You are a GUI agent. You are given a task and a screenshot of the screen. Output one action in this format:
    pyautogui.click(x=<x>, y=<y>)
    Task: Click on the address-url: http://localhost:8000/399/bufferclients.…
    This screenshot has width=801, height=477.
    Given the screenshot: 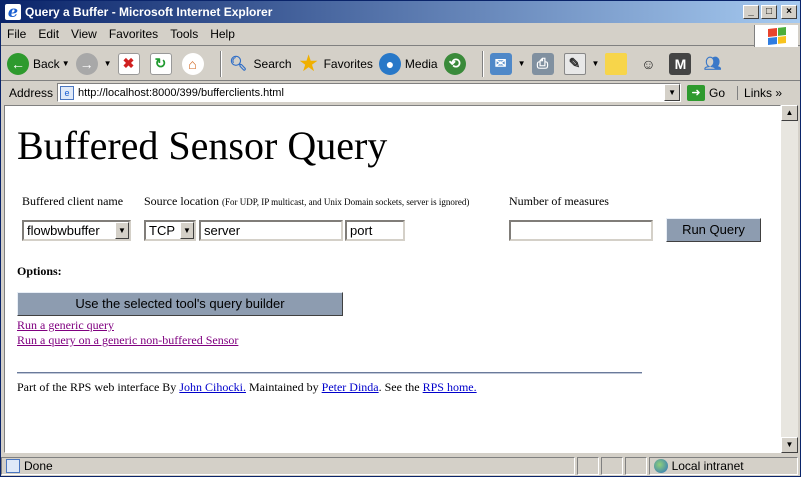 What is the action you would take?
    pyautogui.click(x=181, y=92)
    